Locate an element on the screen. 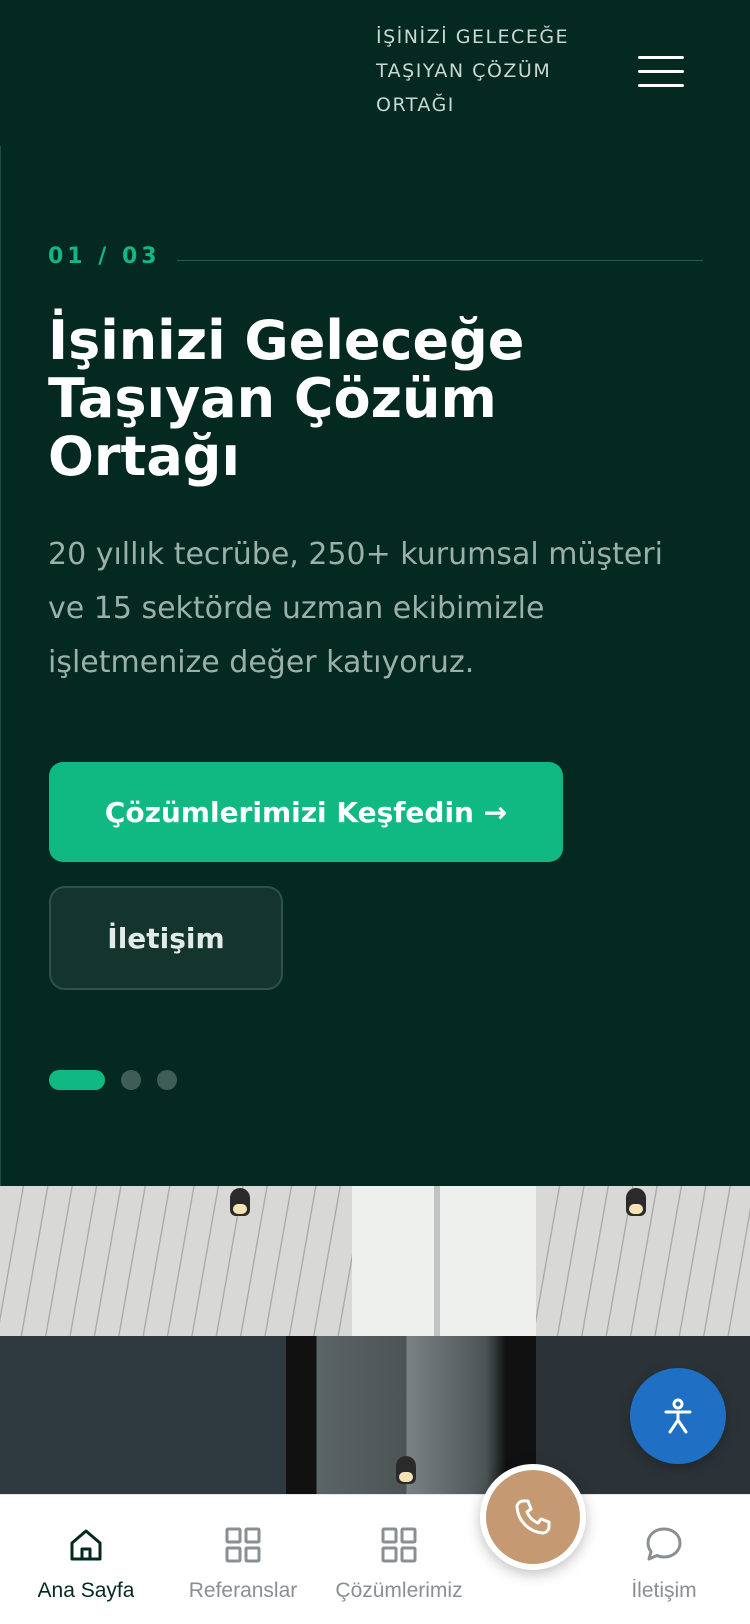 This screenshot has width=750, height=1624. hero-title: İşinizi Geleceğe Taşıyan Çözüm Ortağı is located at coordinates (286, 398).